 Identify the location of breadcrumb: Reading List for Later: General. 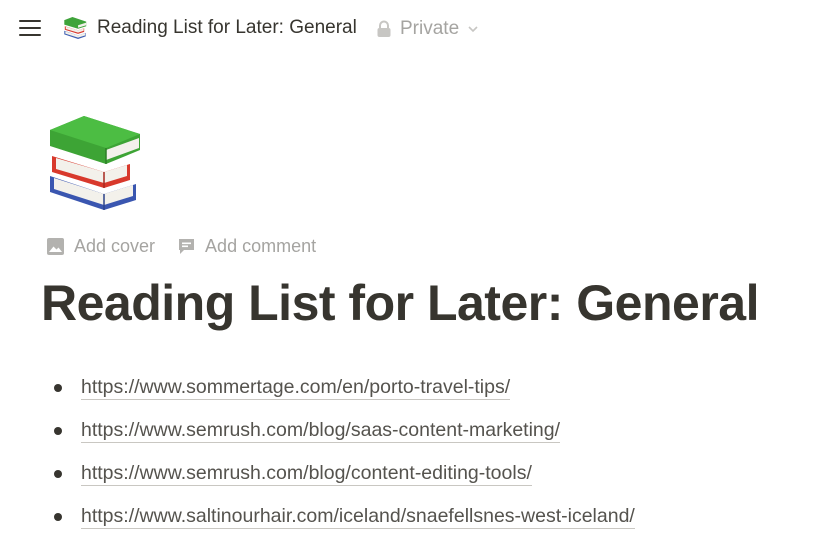
(209, 28).